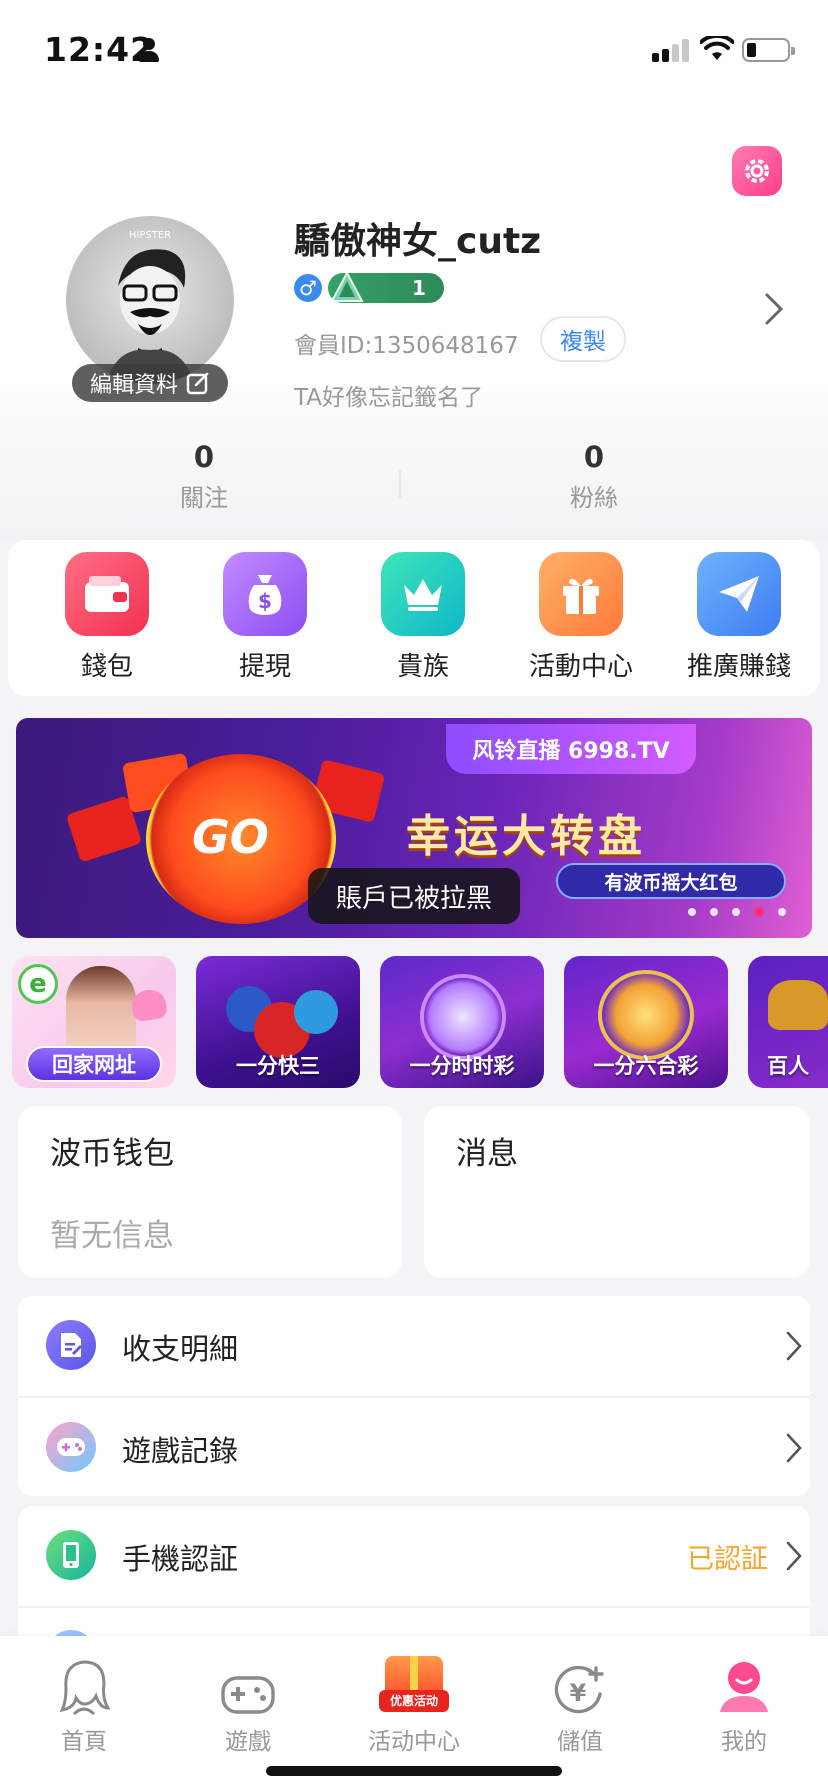 This screenshot has height=1792, width=828. I want to click on quick-action-label: 活動中心, so click(580, 667).